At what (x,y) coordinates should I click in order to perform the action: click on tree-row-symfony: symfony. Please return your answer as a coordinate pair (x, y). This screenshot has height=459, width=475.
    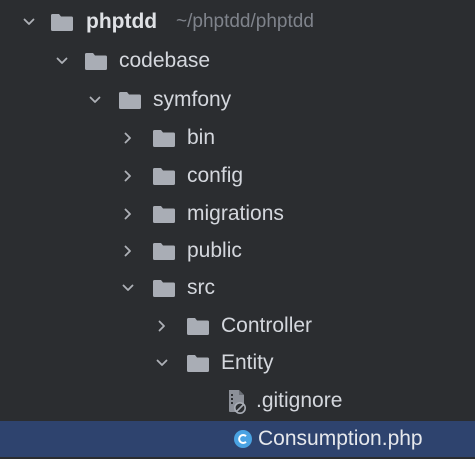
    Looking at the image, I should click on (237, 100).